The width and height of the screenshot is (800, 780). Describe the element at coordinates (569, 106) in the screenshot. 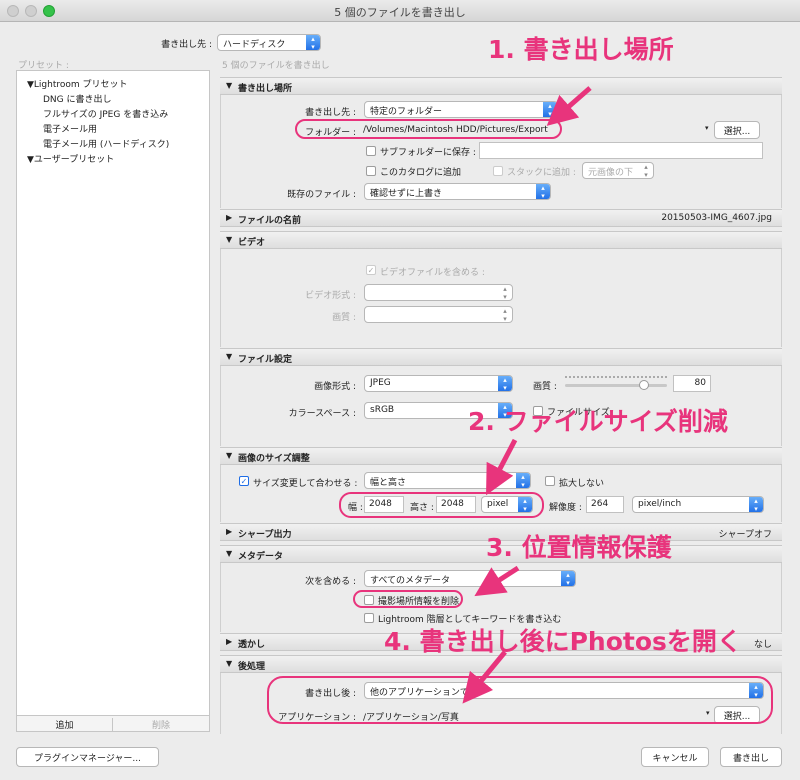

I see `arrow-to-folder` at that location.